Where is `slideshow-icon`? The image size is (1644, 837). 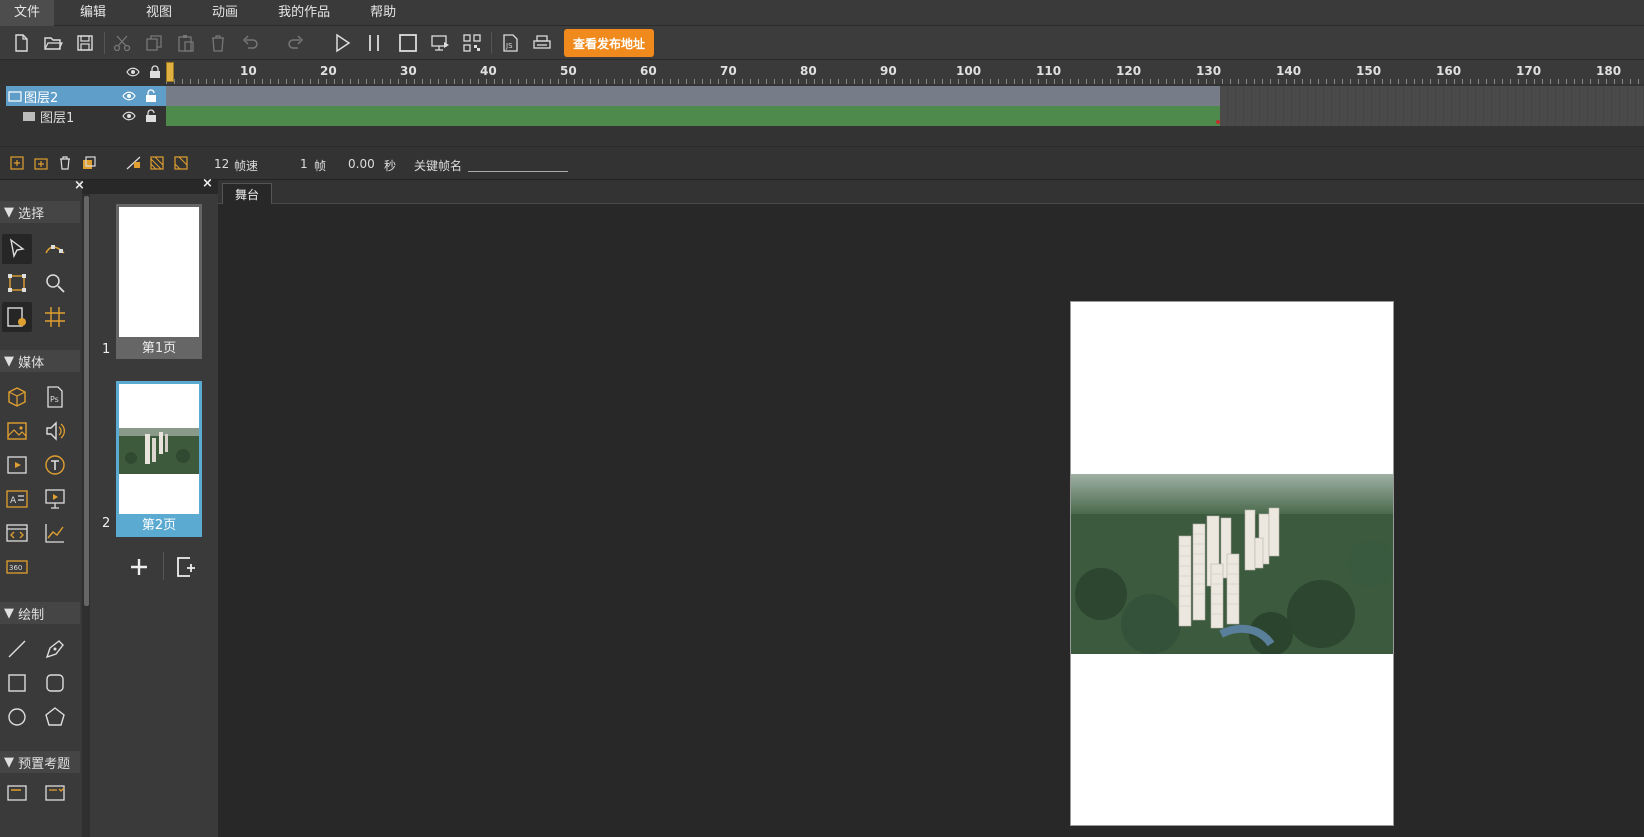 slideshow-icon is located at coordinates (55, 499).